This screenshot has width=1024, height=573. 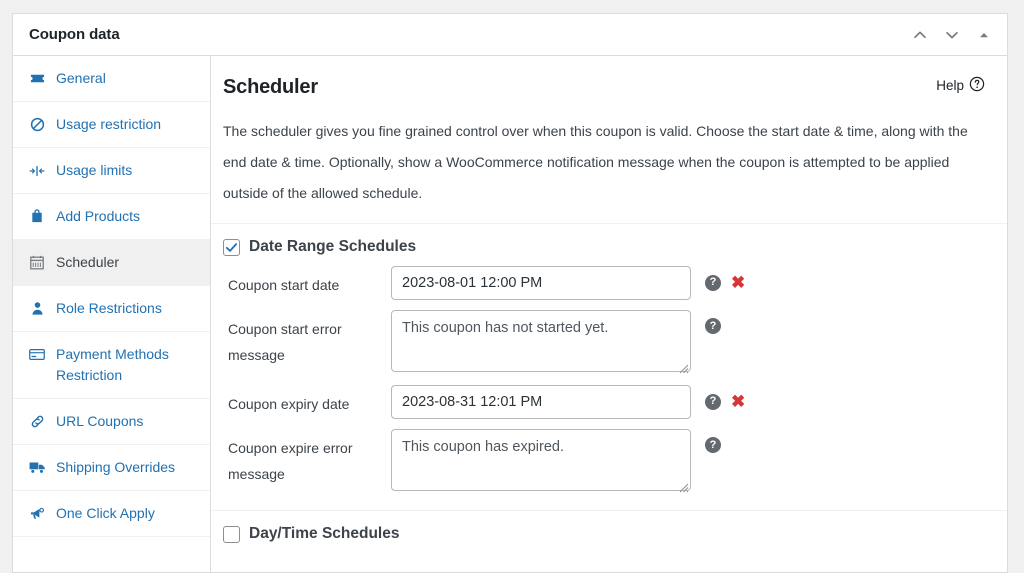 What do you see at coordinates (609, 247) in the screenshot?
I see `date-range-schedules-header: Date Range Schedules` at bounding box center [609, 247].